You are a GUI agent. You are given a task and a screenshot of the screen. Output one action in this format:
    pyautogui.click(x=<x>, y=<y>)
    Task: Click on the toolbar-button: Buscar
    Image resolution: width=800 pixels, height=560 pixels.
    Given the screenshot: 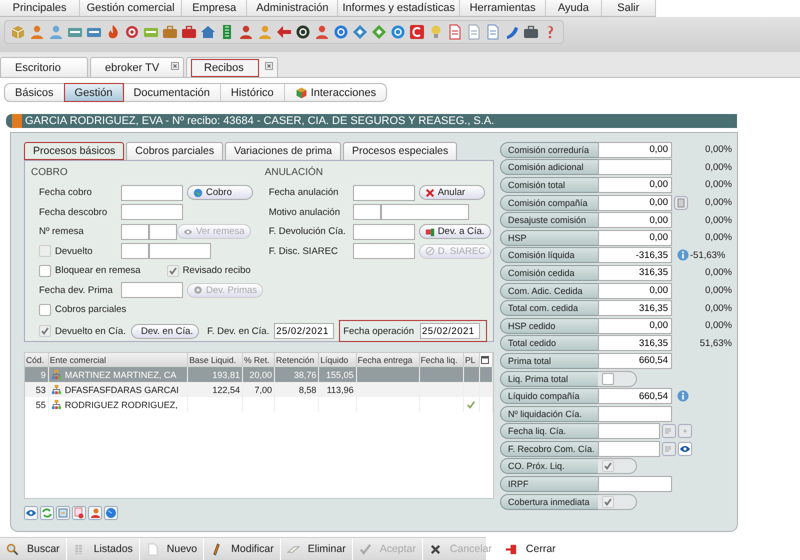 What is the action you would take?
    pyautogui.click(x=33, y=549)
    